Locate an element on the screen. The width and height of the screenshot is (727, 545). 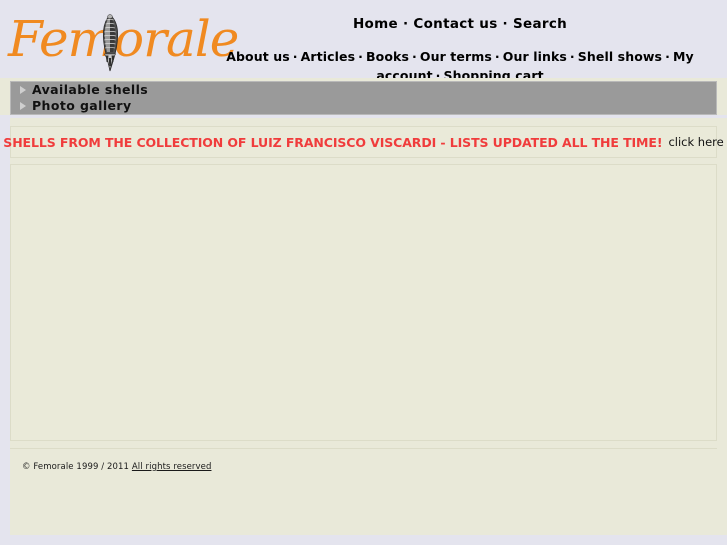
nav-link-about-us: About us is located at coordinates (258, 56).